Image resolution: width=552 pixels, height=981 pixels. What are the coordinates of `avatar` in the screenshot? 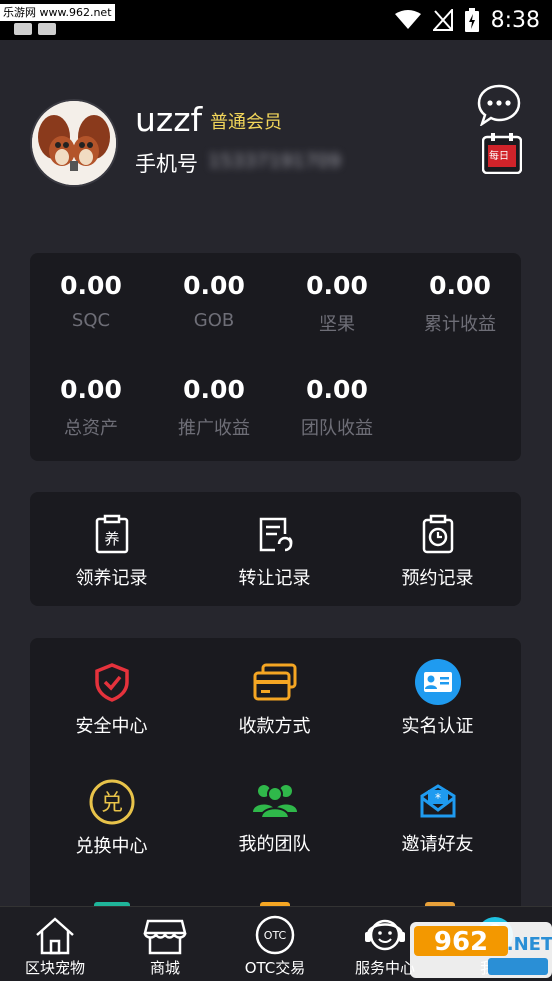 It's located at (74, 143).